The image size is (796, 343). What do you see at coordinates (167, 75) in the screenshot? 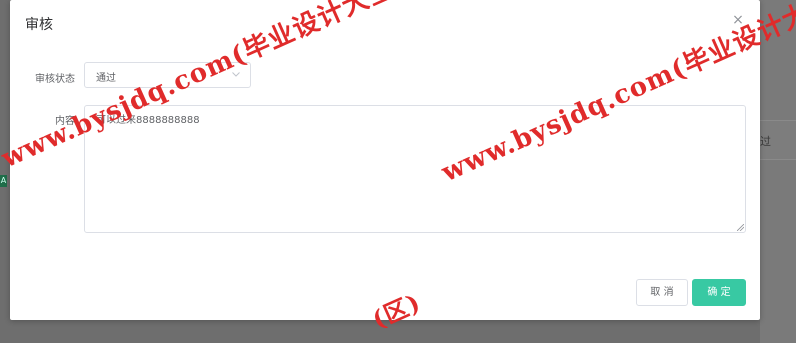
I see `status-select: 通过` at bounding box center [167, 75].